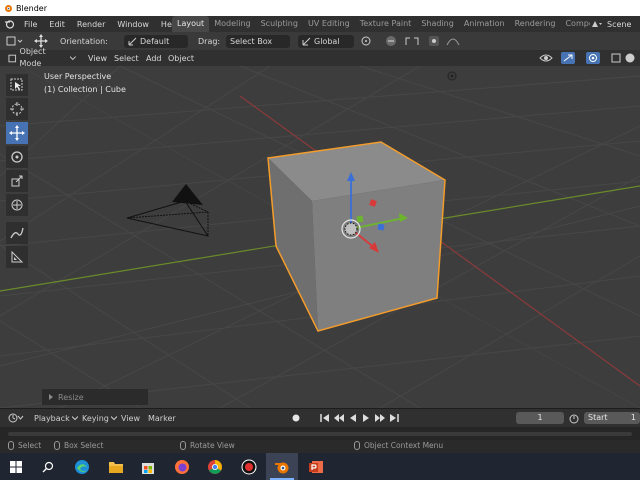  Describe the element at coordinates (78, 76) in the screenshot. I see `view-perspective-label: User Perspective` at that location.